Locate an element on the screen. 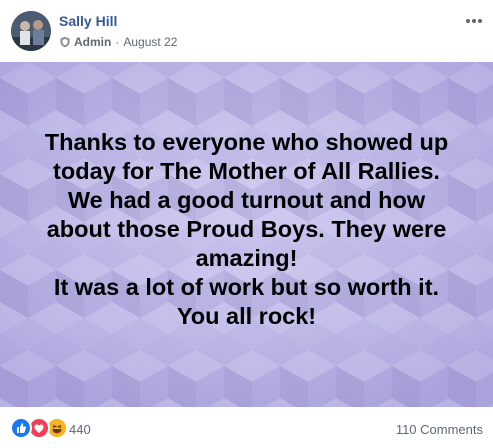 Image resolution: width=493 pixels, height=448 pixels. avatar is located at coordinates (31, 31).